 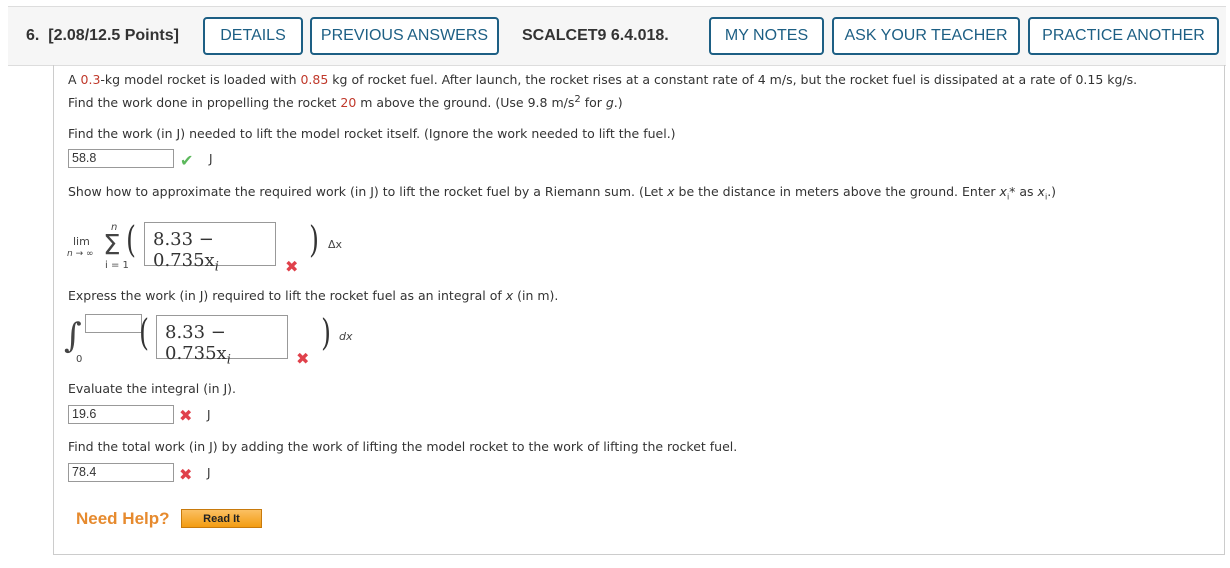 I want to click on riemann-sum-input: 8.33 − 0.735xi, so click(x=210, y=248).